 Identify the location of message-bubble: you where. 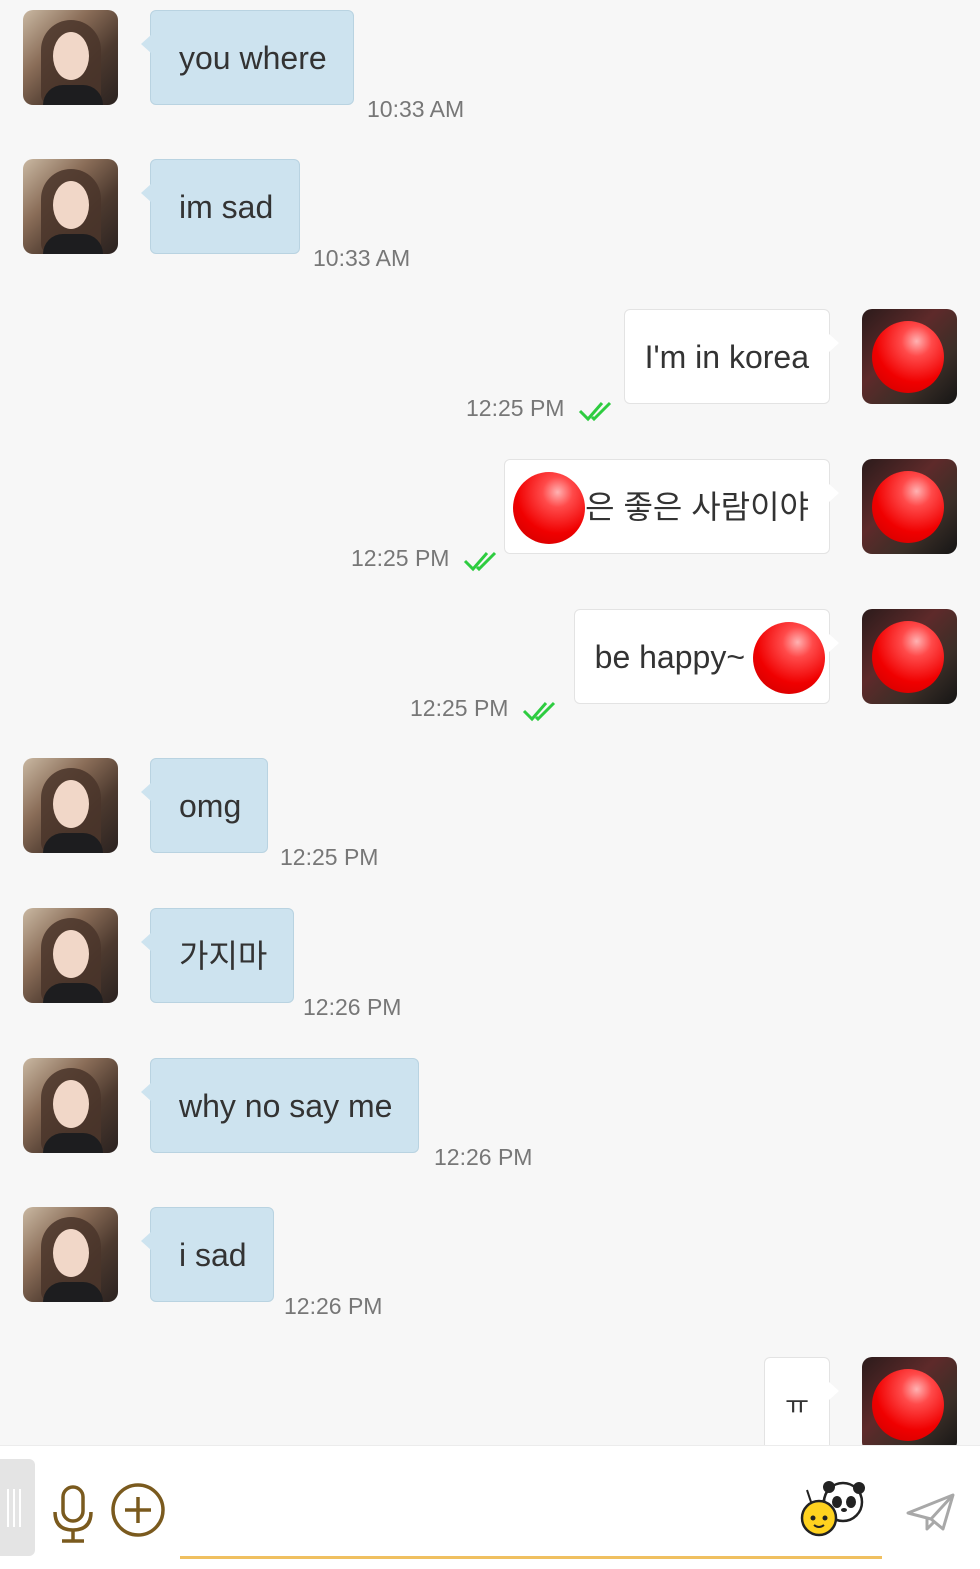
(247, 57).